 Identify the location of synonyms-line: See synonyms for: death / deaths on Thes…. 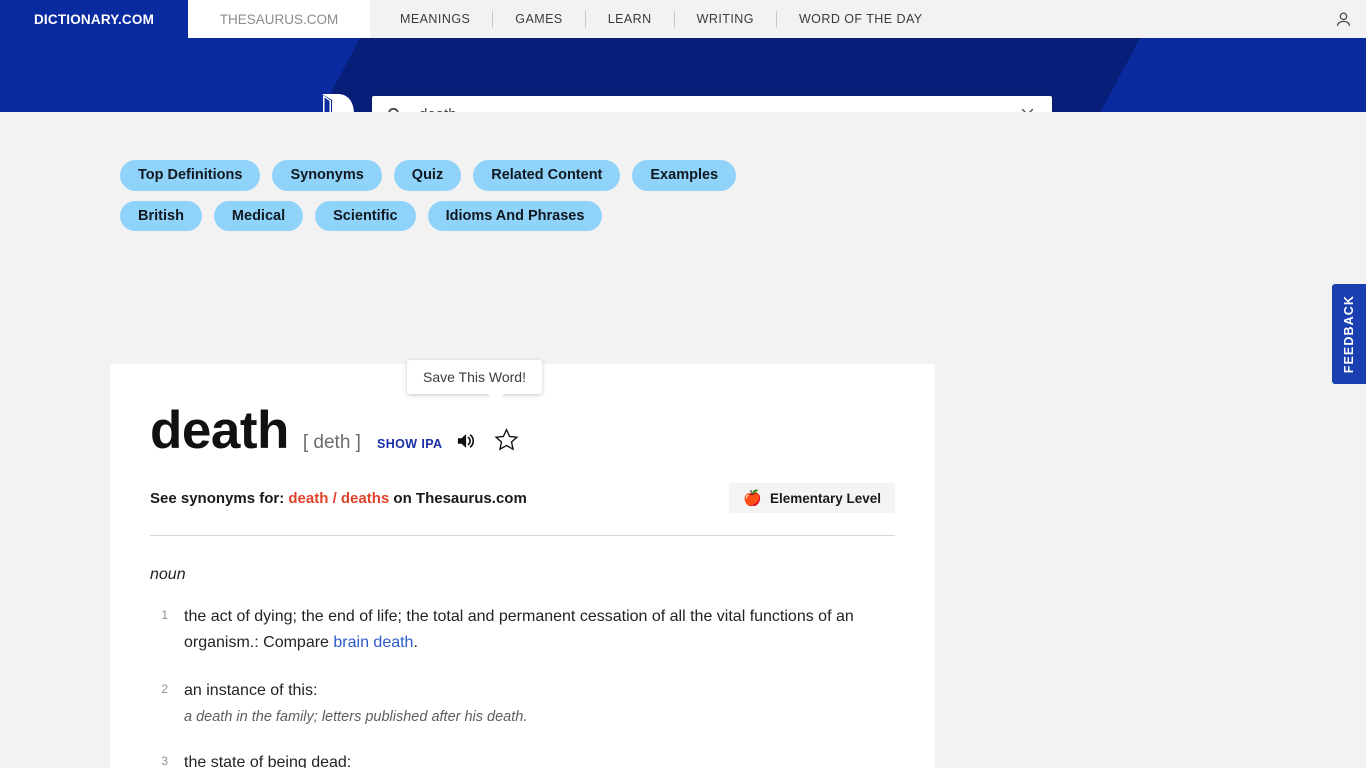
(522, 498).